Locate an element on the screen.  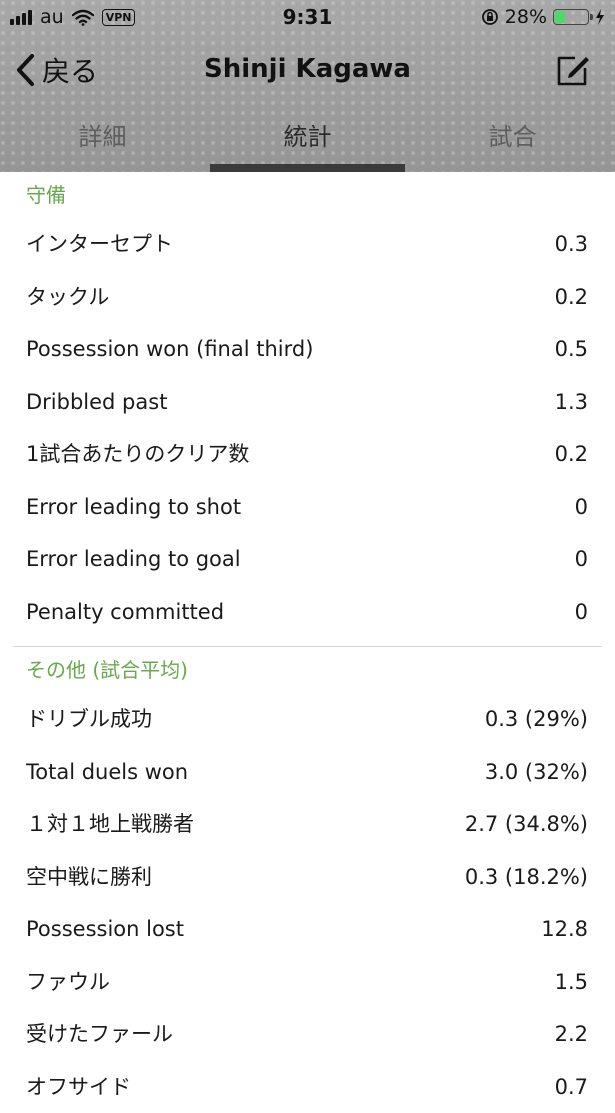
stat-label: Total duels won is located at coordinates (107, 772).